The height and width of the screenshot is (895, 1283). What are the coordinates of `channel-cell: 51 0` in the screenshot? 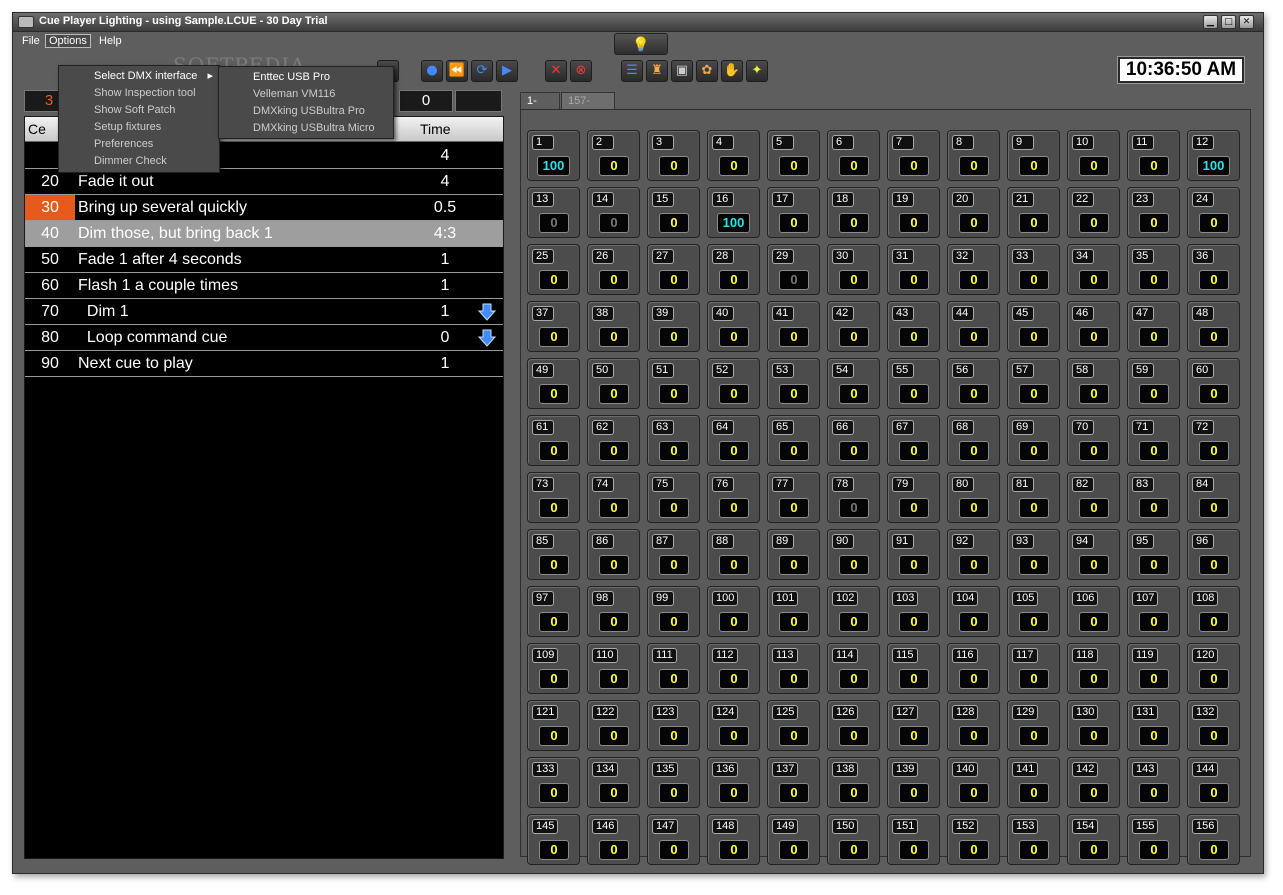 It's located at (673, 383).